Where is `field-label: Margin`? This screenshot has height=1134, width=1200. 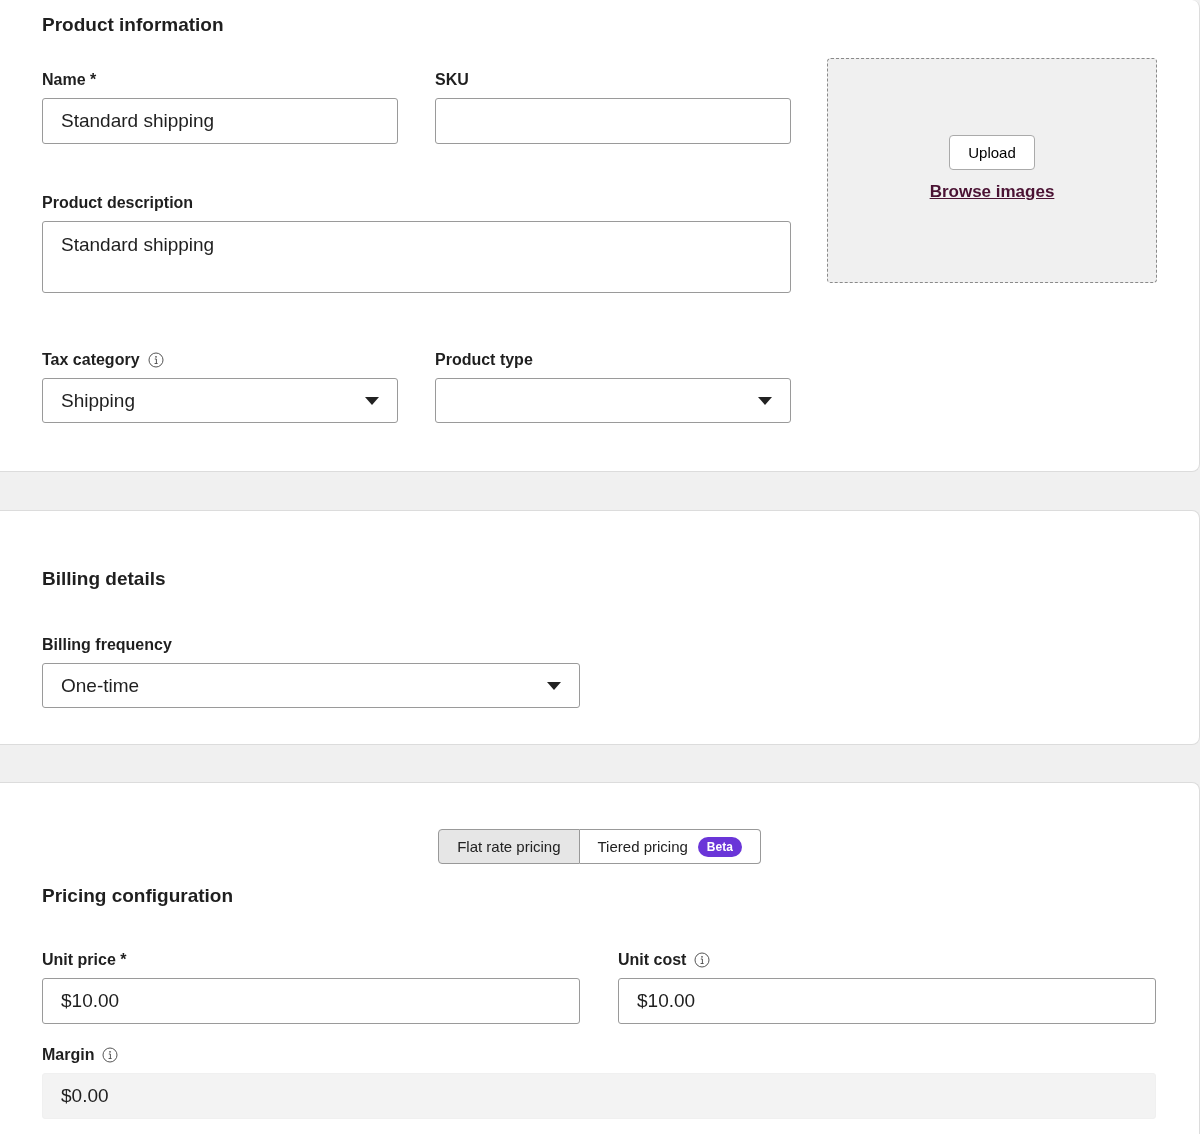 field-label: Margin is located at coordinates (68, 1055).